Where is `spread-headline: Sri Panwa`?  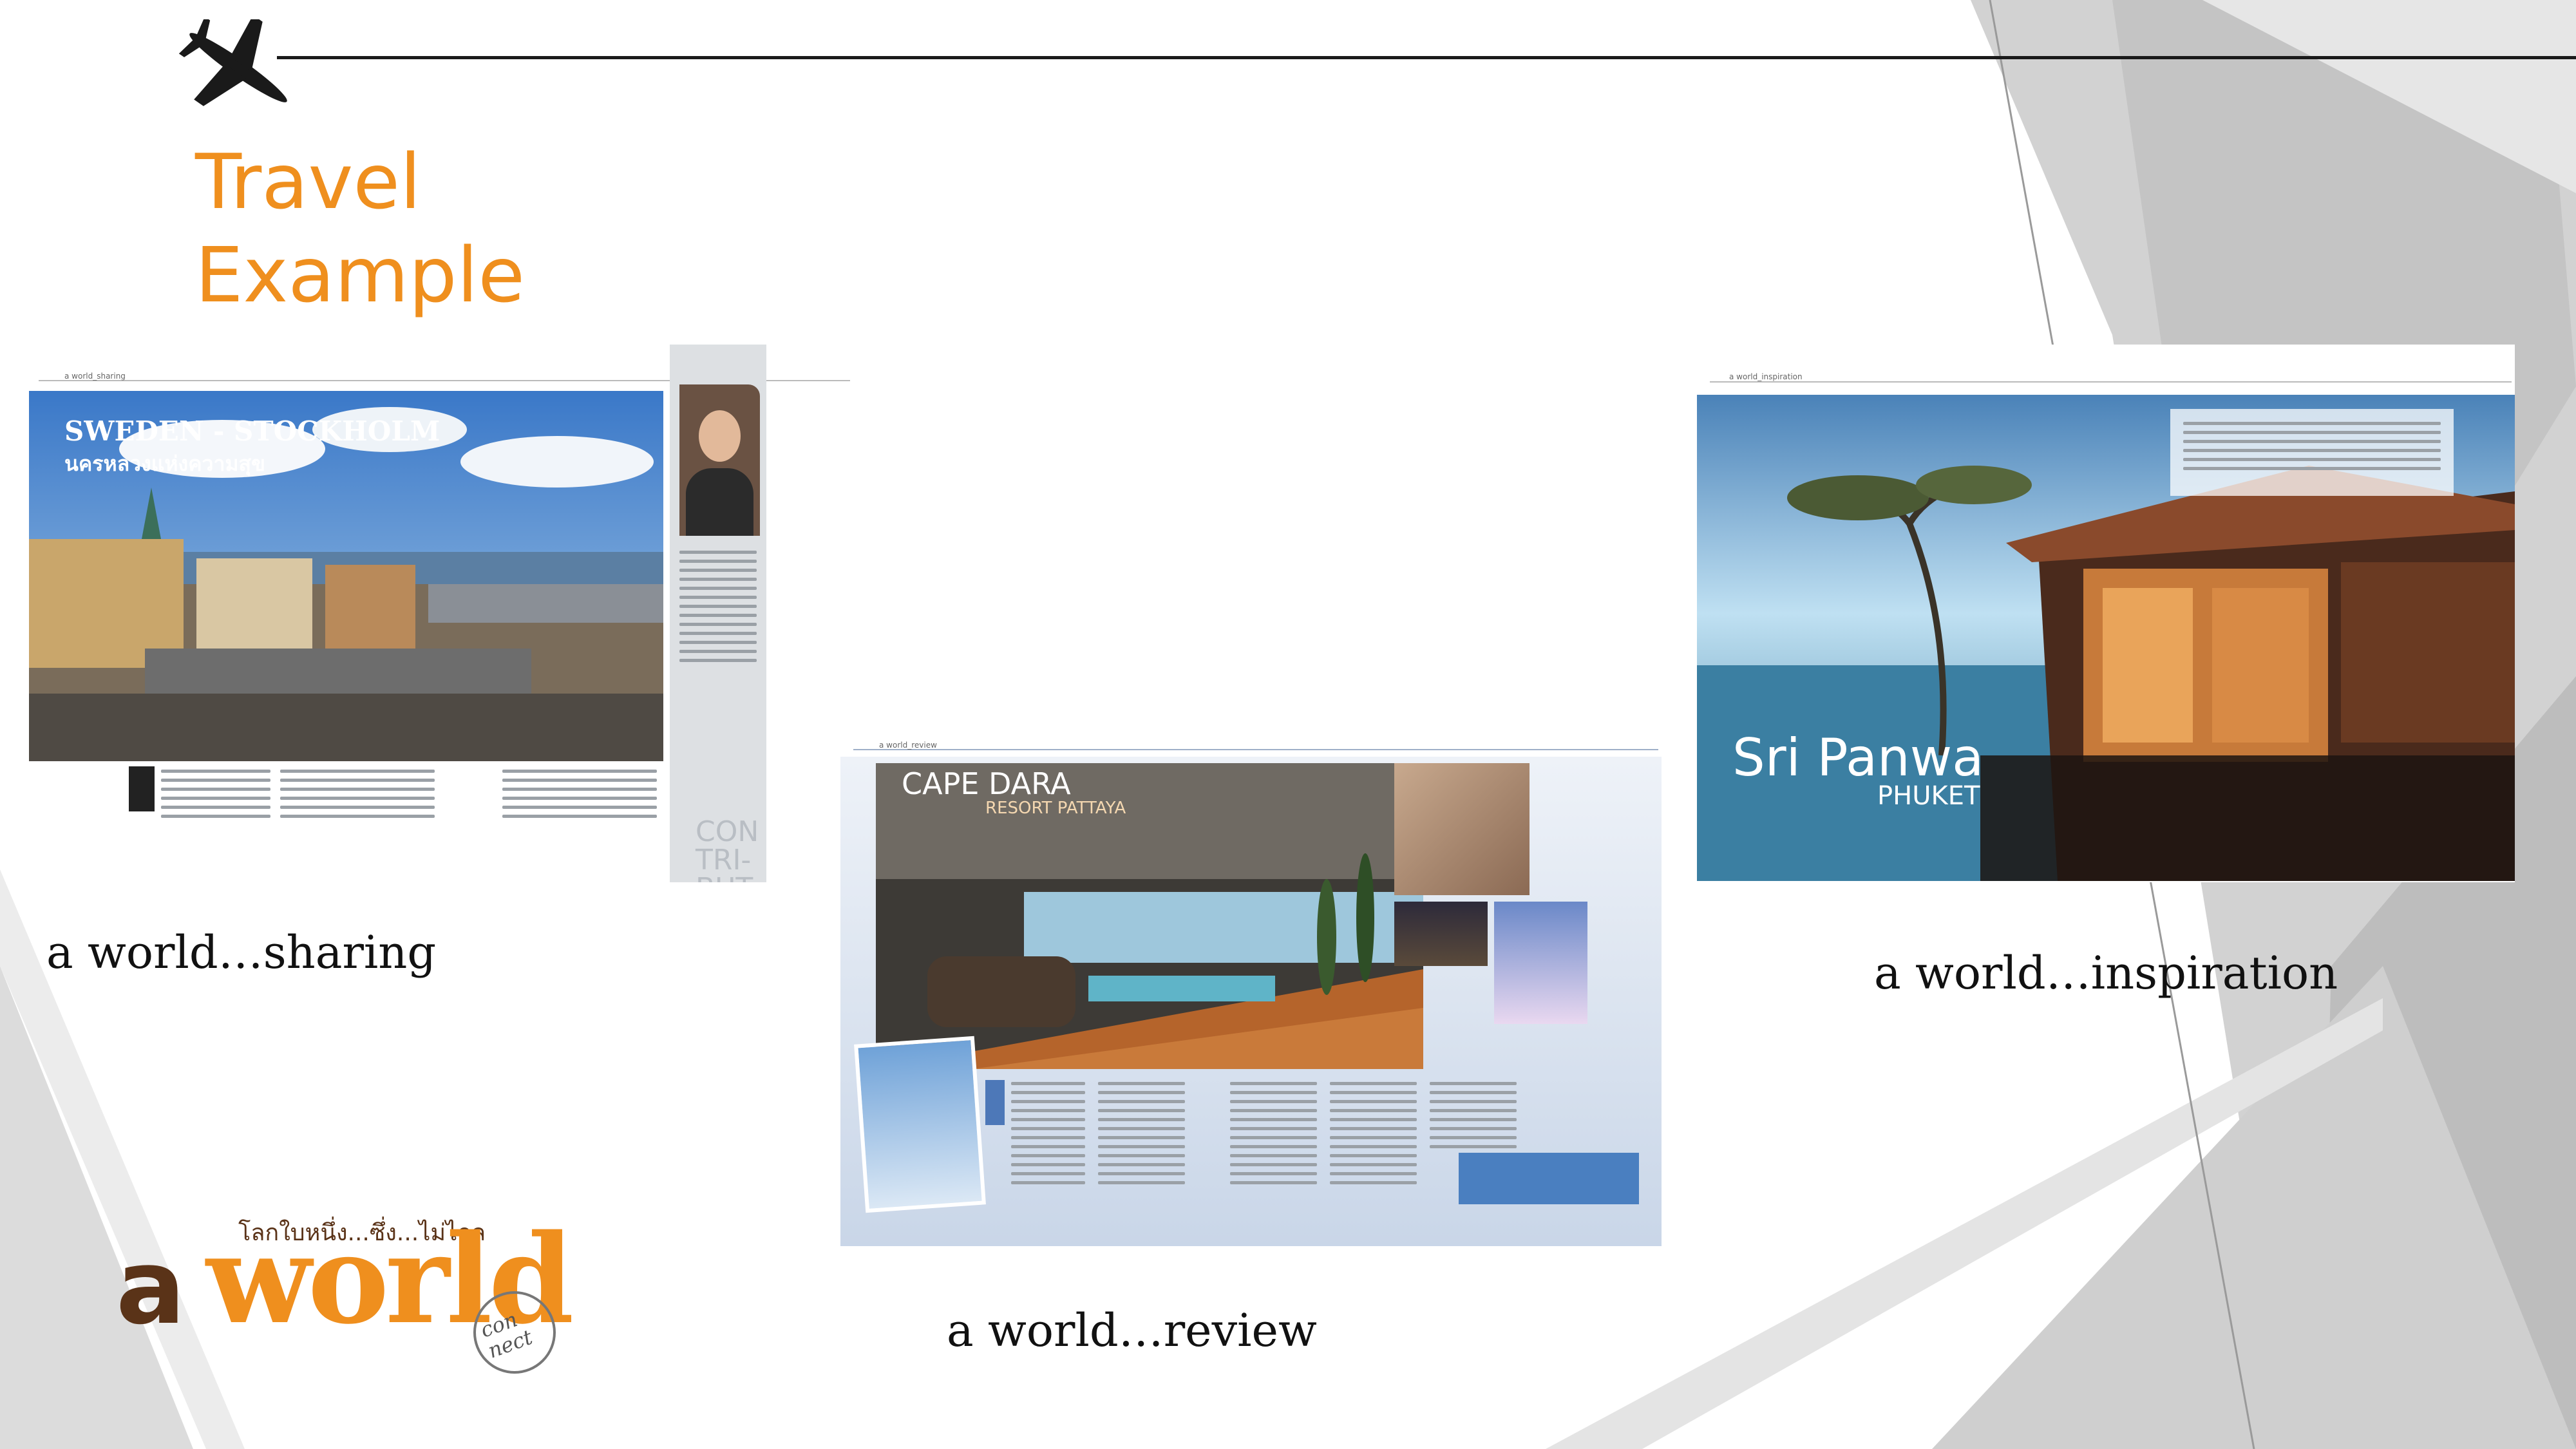 spread-headline: Sri Panwa is located at coordinates (1858, 758).